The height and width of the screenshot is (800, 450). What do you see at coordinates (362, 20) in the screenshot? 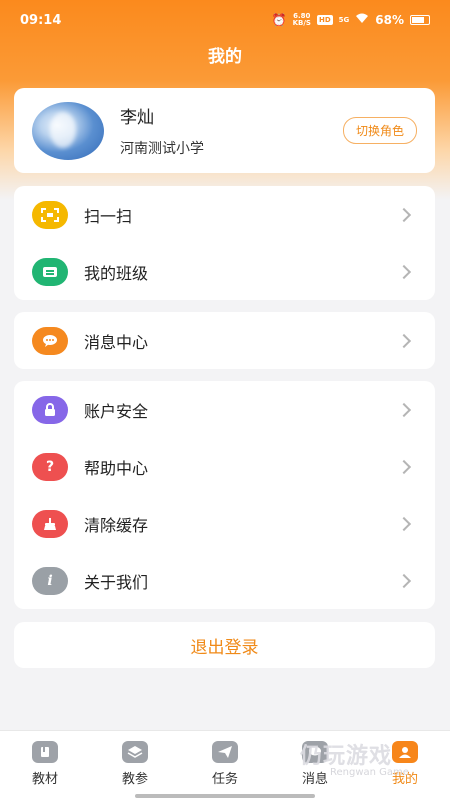
I see `wifi-icon` at bounding box center [362, 20].